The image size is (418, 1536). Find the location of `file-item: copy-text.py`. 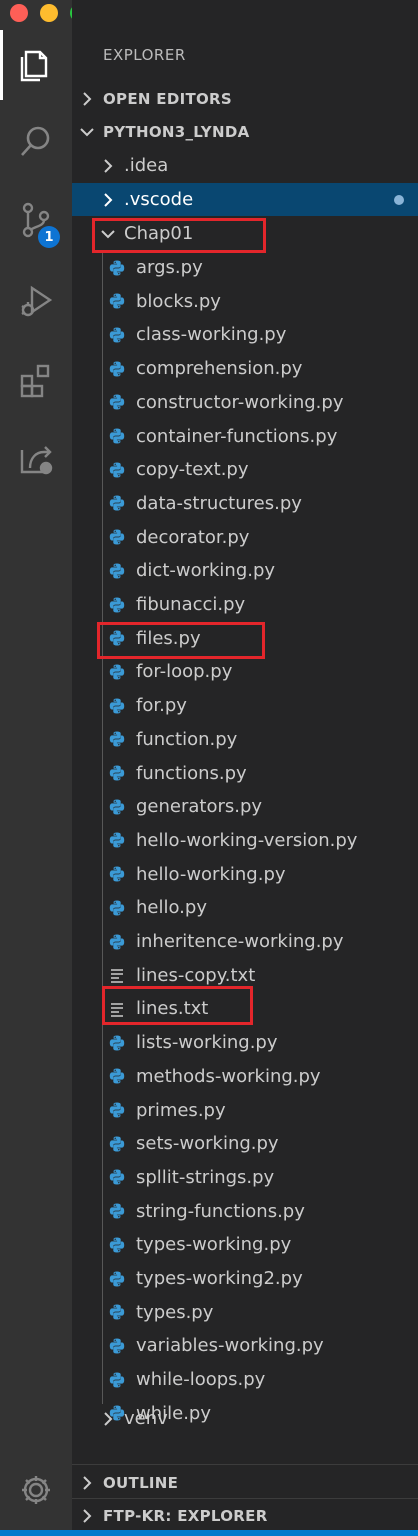

file-item: copy-text.py is located at coordinates (245, 469).